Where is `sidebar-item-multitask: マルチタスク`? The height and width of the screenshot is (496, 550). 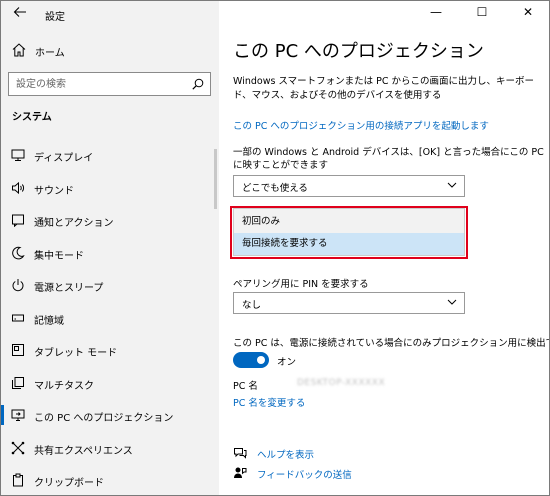 sidebar-item-multitask: マルチタスク is located at coordinates (110, 383).